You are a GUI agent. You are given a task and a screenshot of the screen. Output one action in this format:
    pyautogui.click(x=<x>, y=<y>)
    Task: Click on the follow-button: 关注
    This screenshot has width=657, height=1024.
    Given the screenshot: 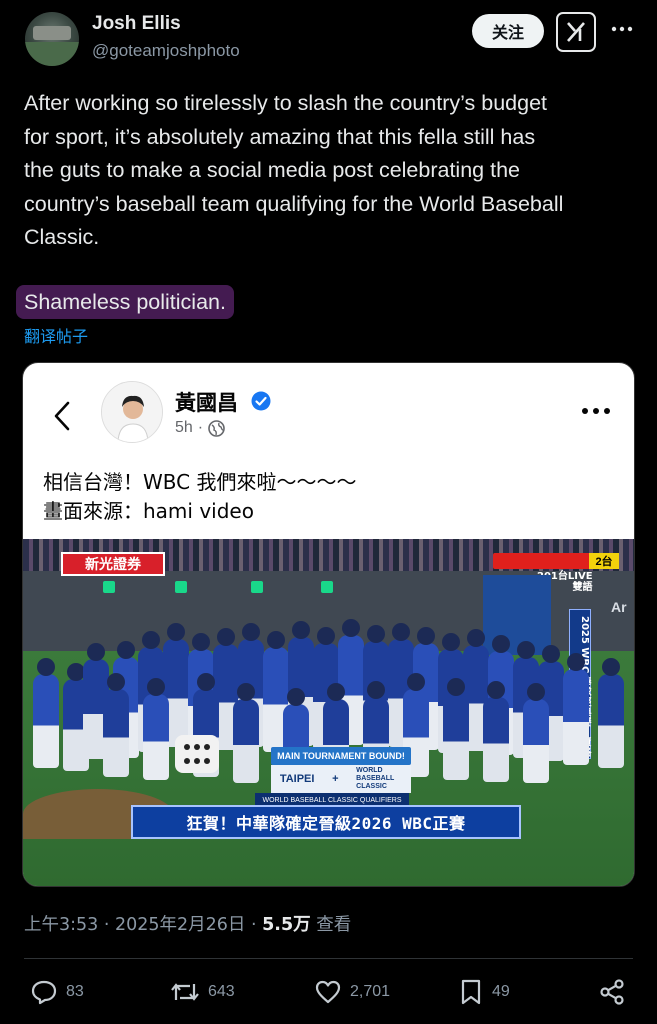 What is the action you would take?
    pyautogui.click(x=508, y=31)
    